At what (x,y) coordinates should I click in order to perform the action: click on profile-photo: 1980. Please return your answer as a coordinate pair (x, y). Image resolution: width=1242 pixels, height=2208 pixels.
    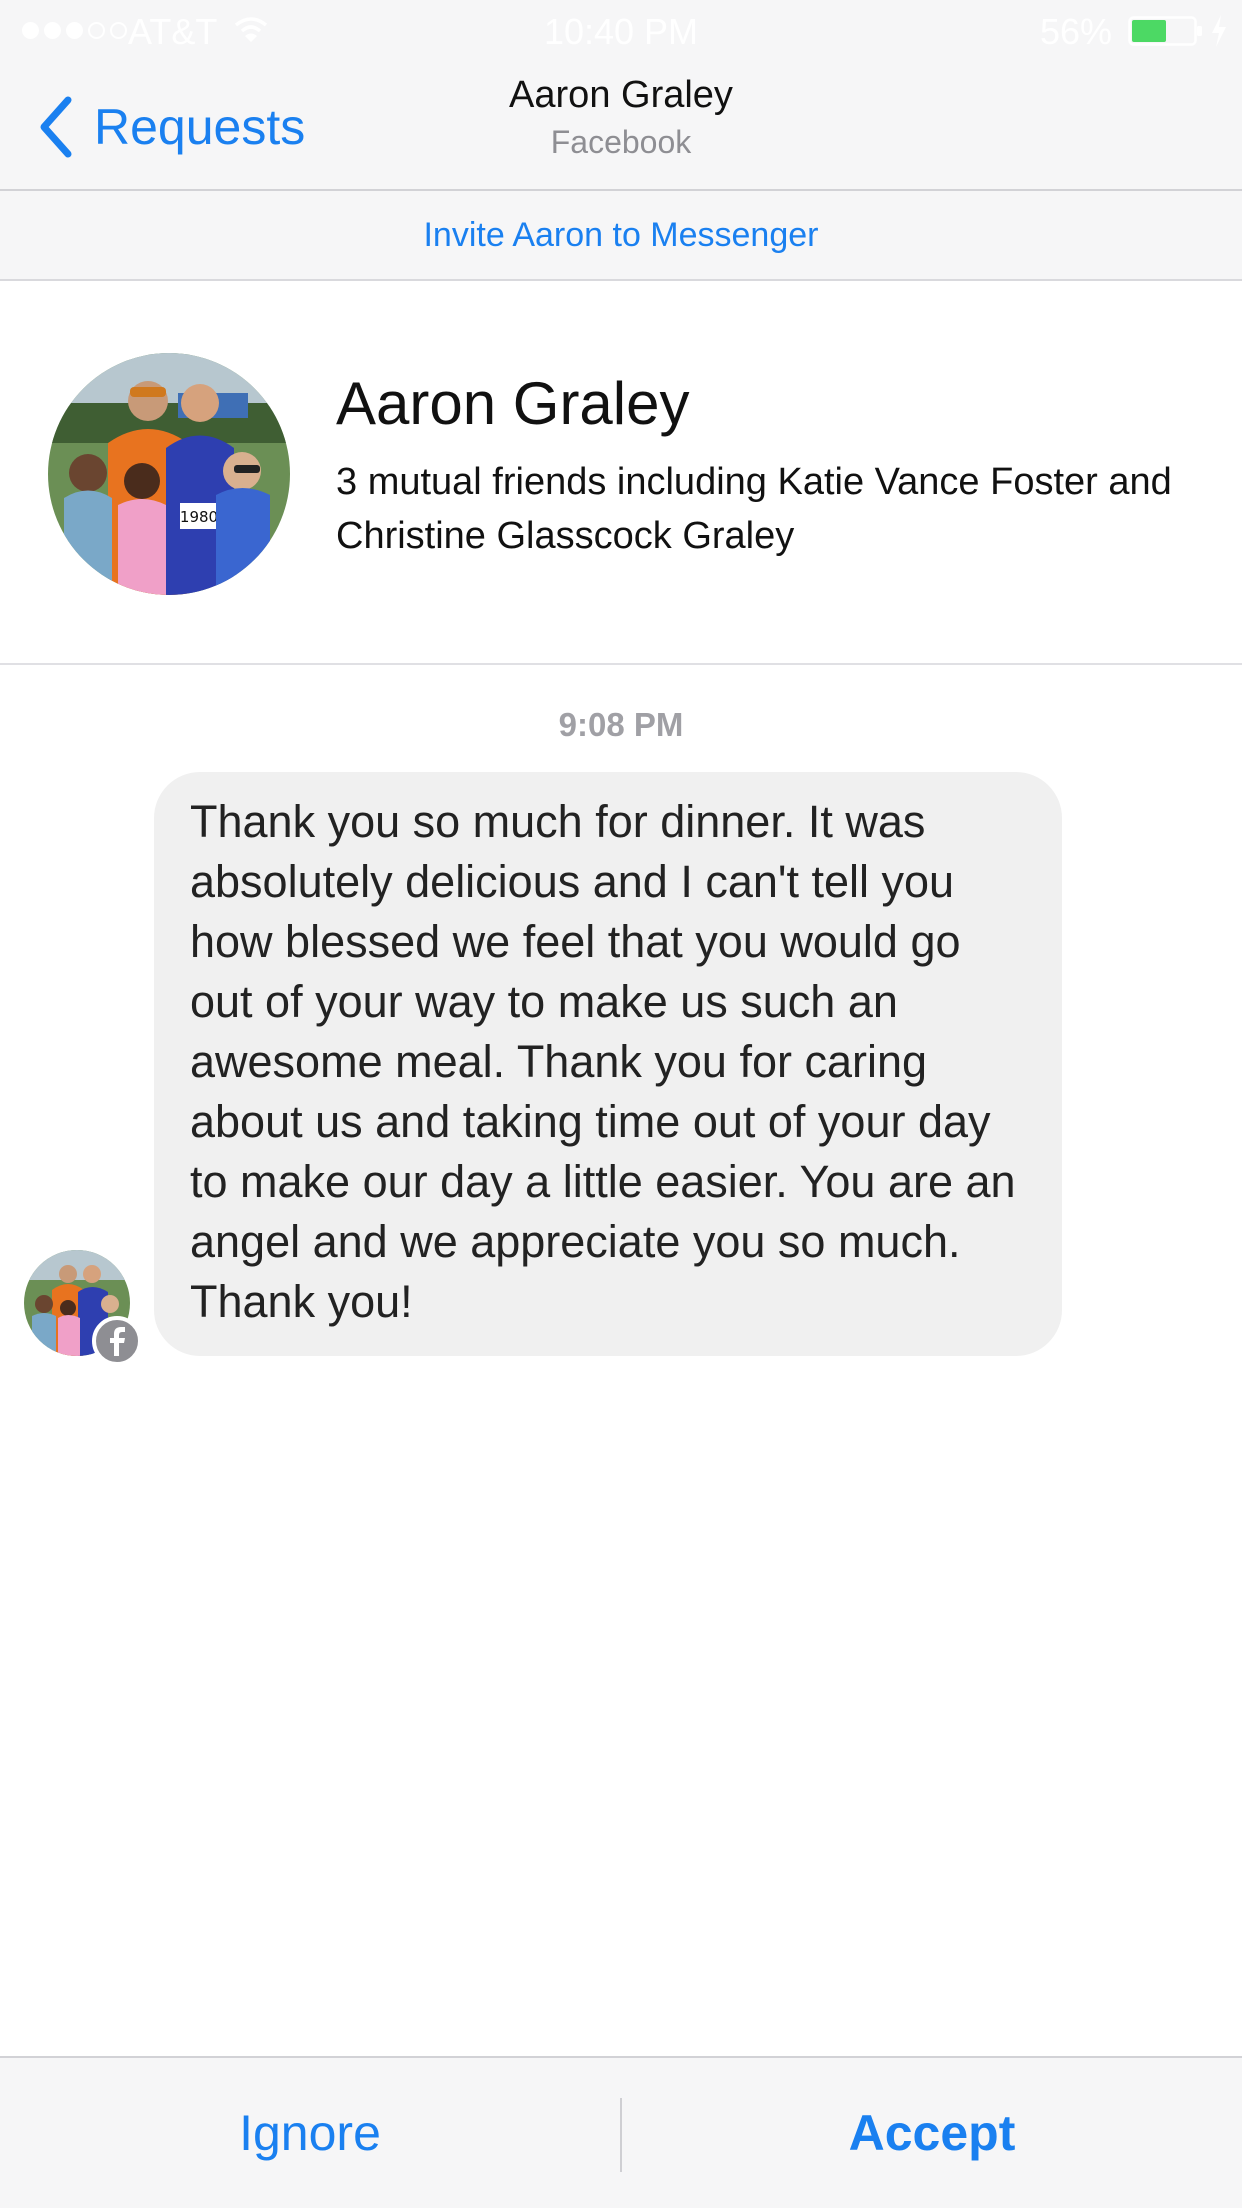
    Looking at the image, I should click on (169, 474).